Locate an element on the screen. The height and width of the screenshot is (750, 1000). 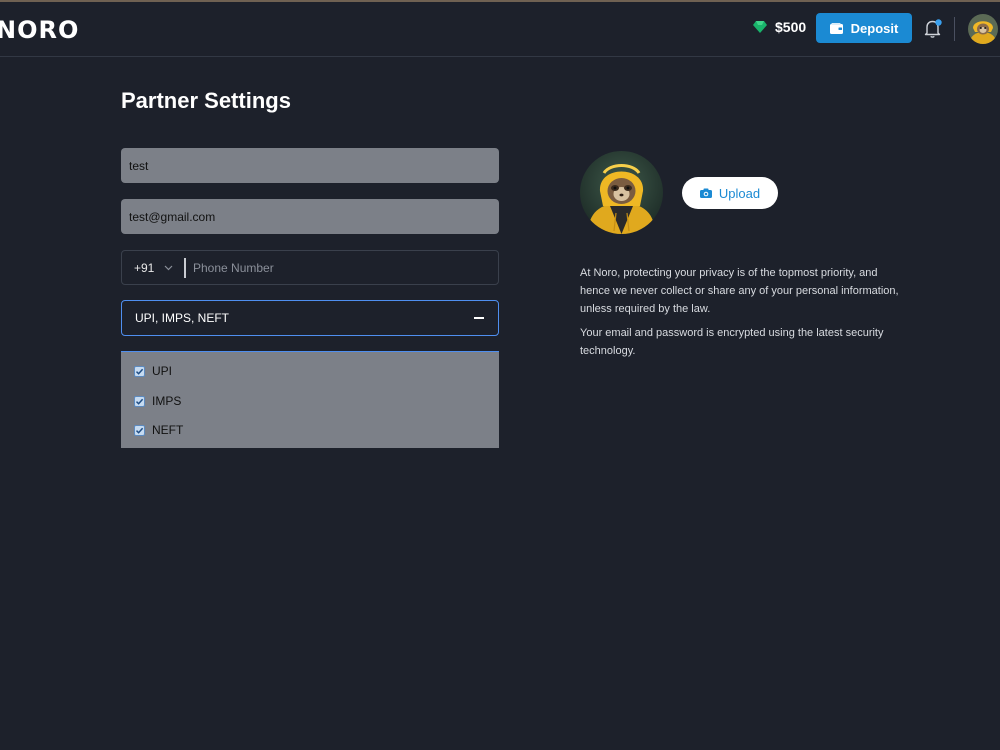
neft-checkbox is located at coordinates (139, 430).